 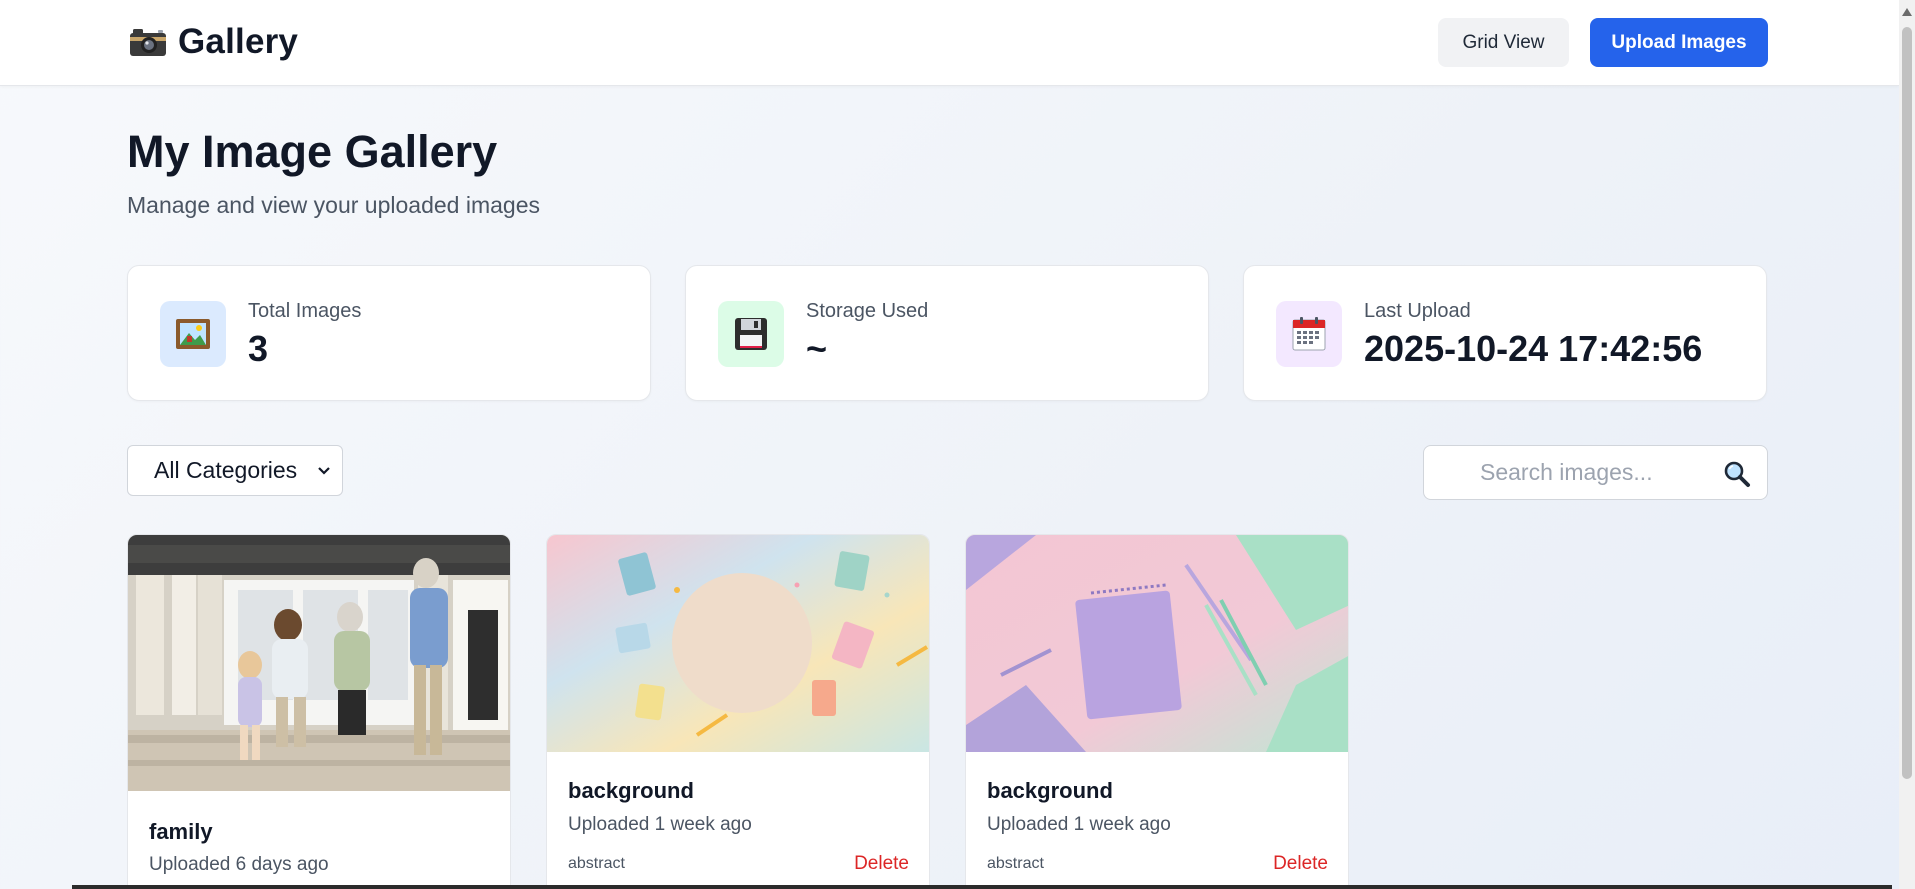 I want to click on image-upload-time: Uploaded 6 days ago, so click(x=239, y=864).